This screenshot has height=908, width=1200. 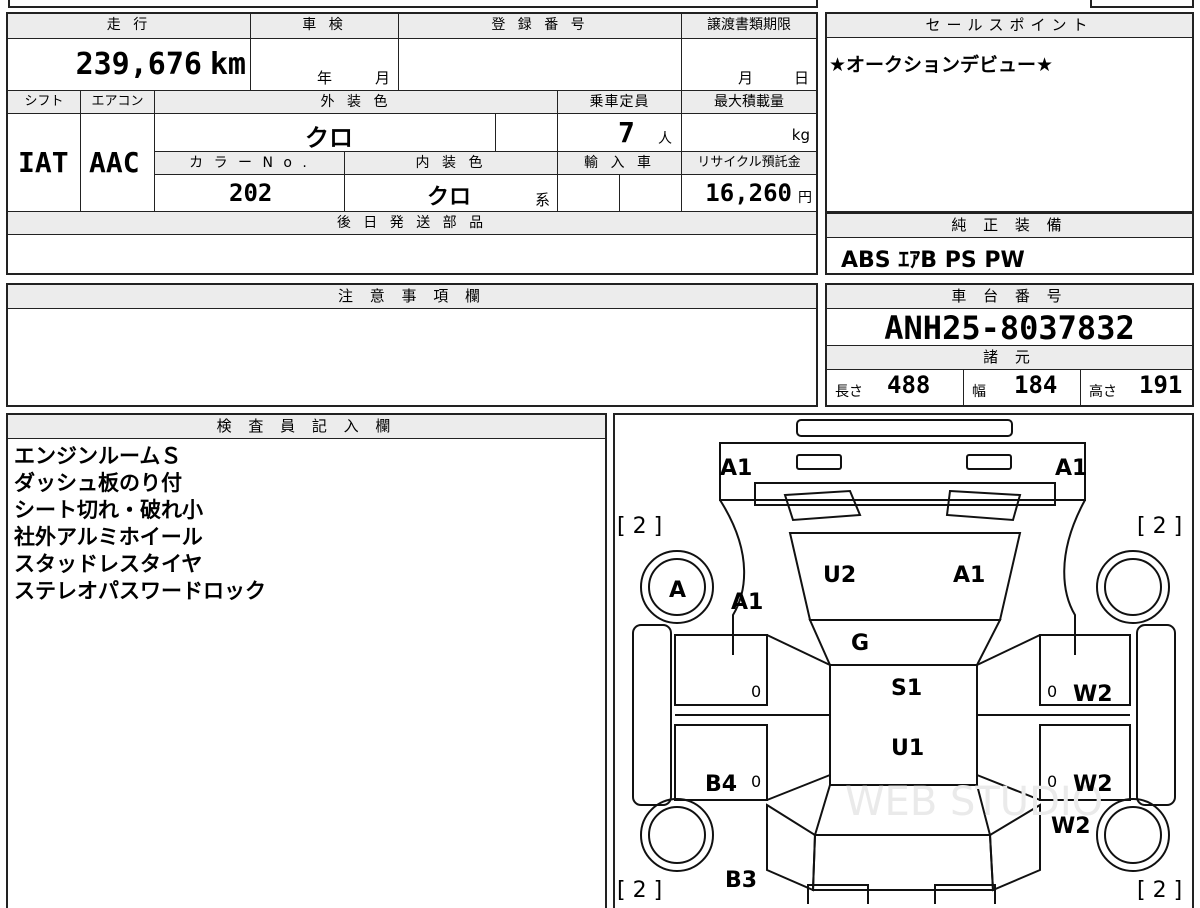 What do you see at coordinates (1052, 691) in the screenshot?
I see `mark-door-right-front-count: 0` at bounding box center [1052, 691].